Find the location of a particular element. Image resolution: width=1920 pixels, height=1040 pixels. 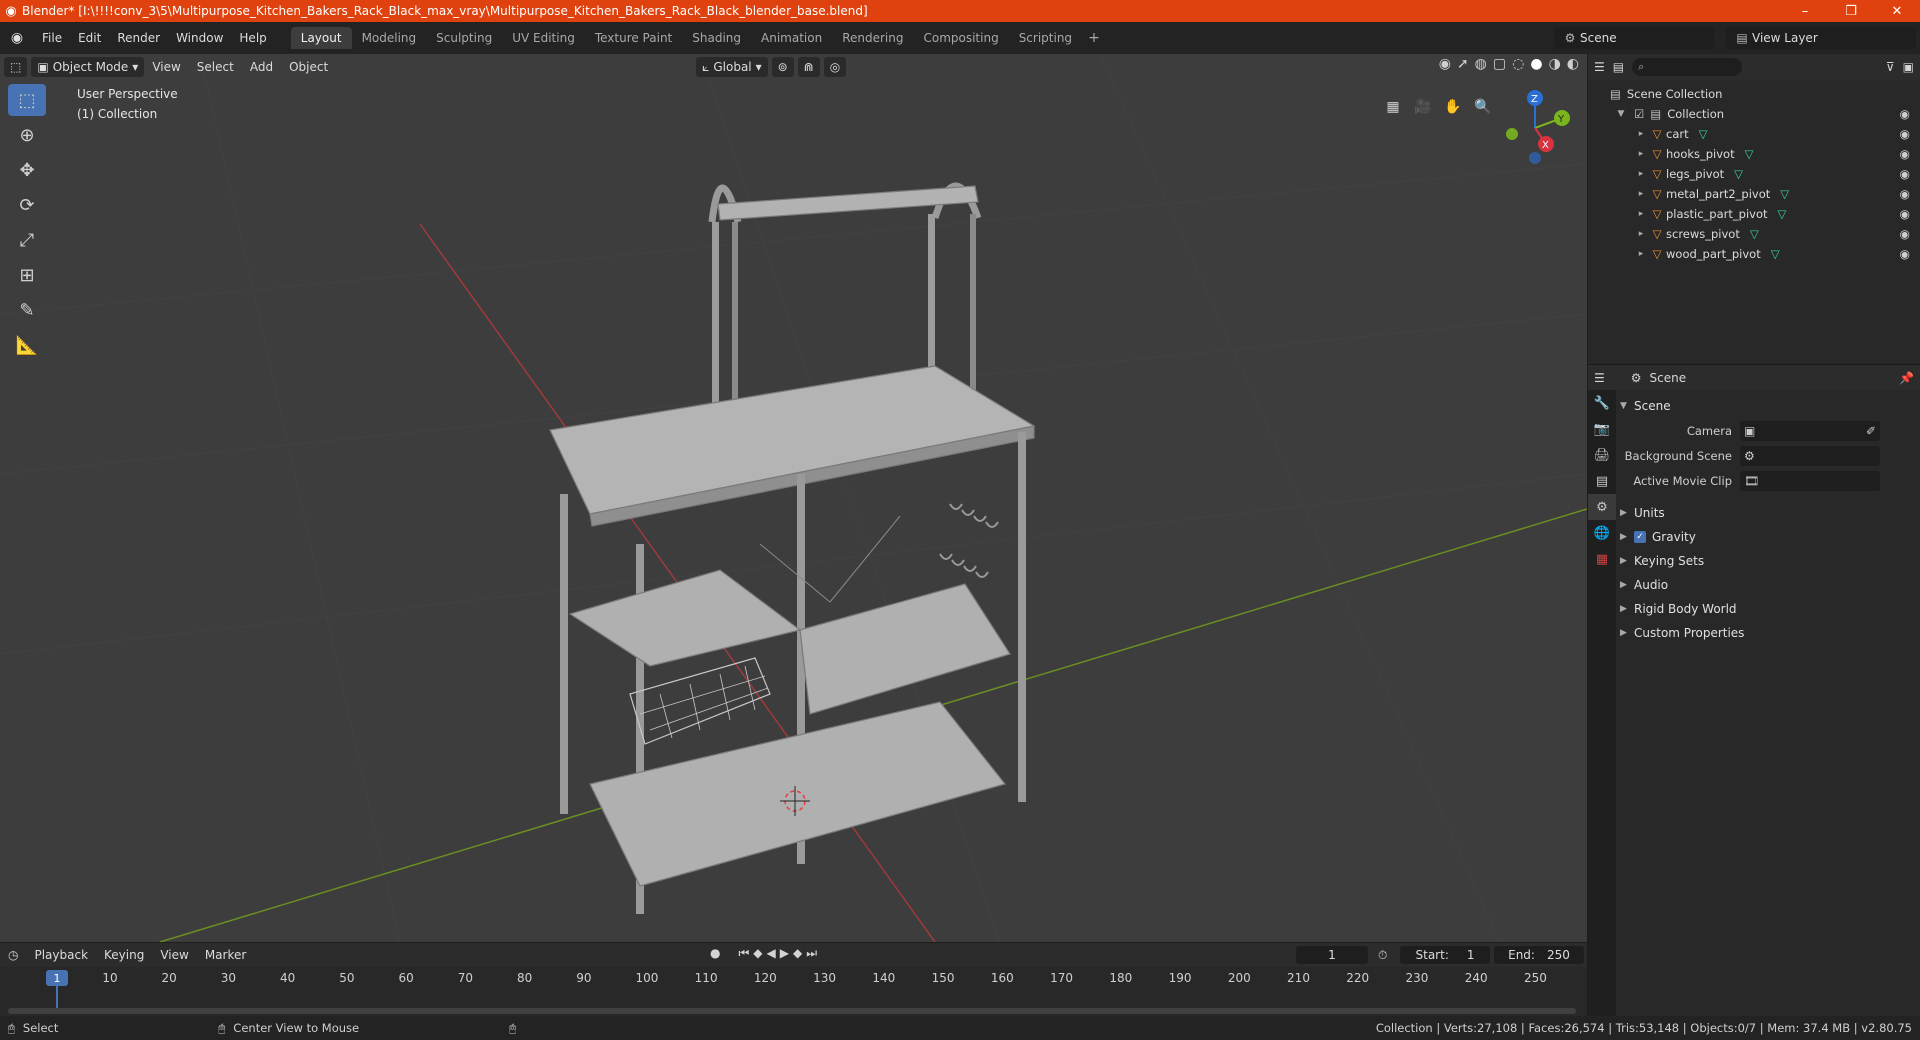

menu-edit: Edit is located at coordinates (89, 38).